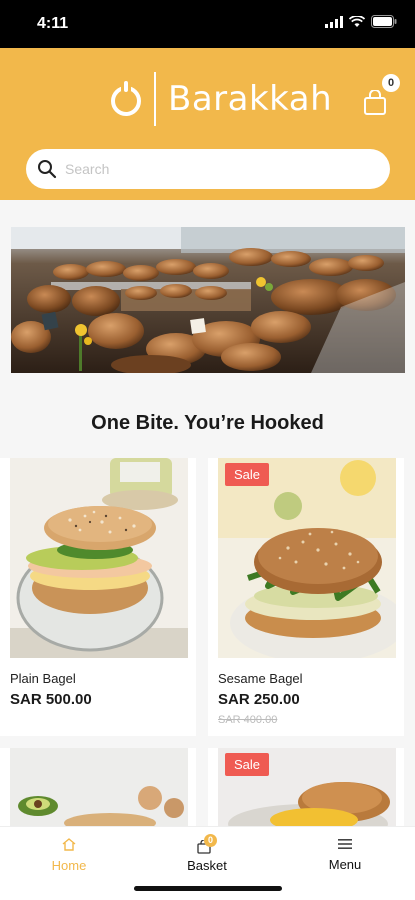 The height and width of the screenshot is (900, 415). What do you see at coordinates (47, 169) in the screenshot?
I see `search-icon` at bounding box center [47, 169].